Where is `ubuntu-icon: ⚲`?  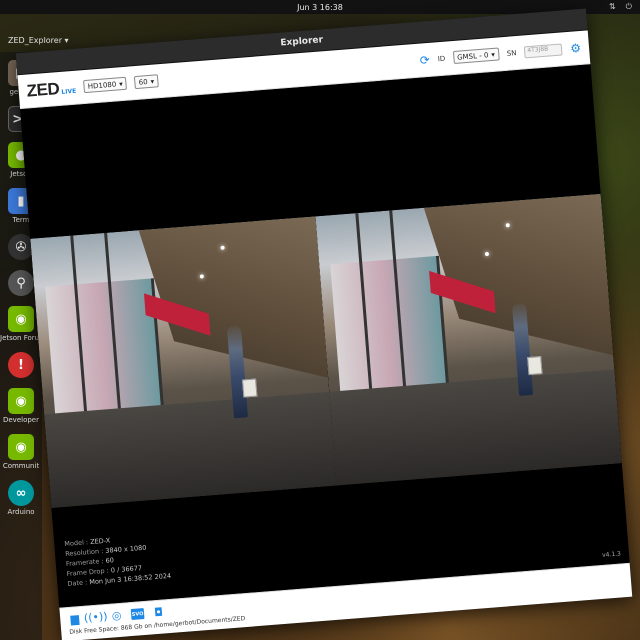
ubuntu-icon: ⚲ is located at coordinates (21, 283).